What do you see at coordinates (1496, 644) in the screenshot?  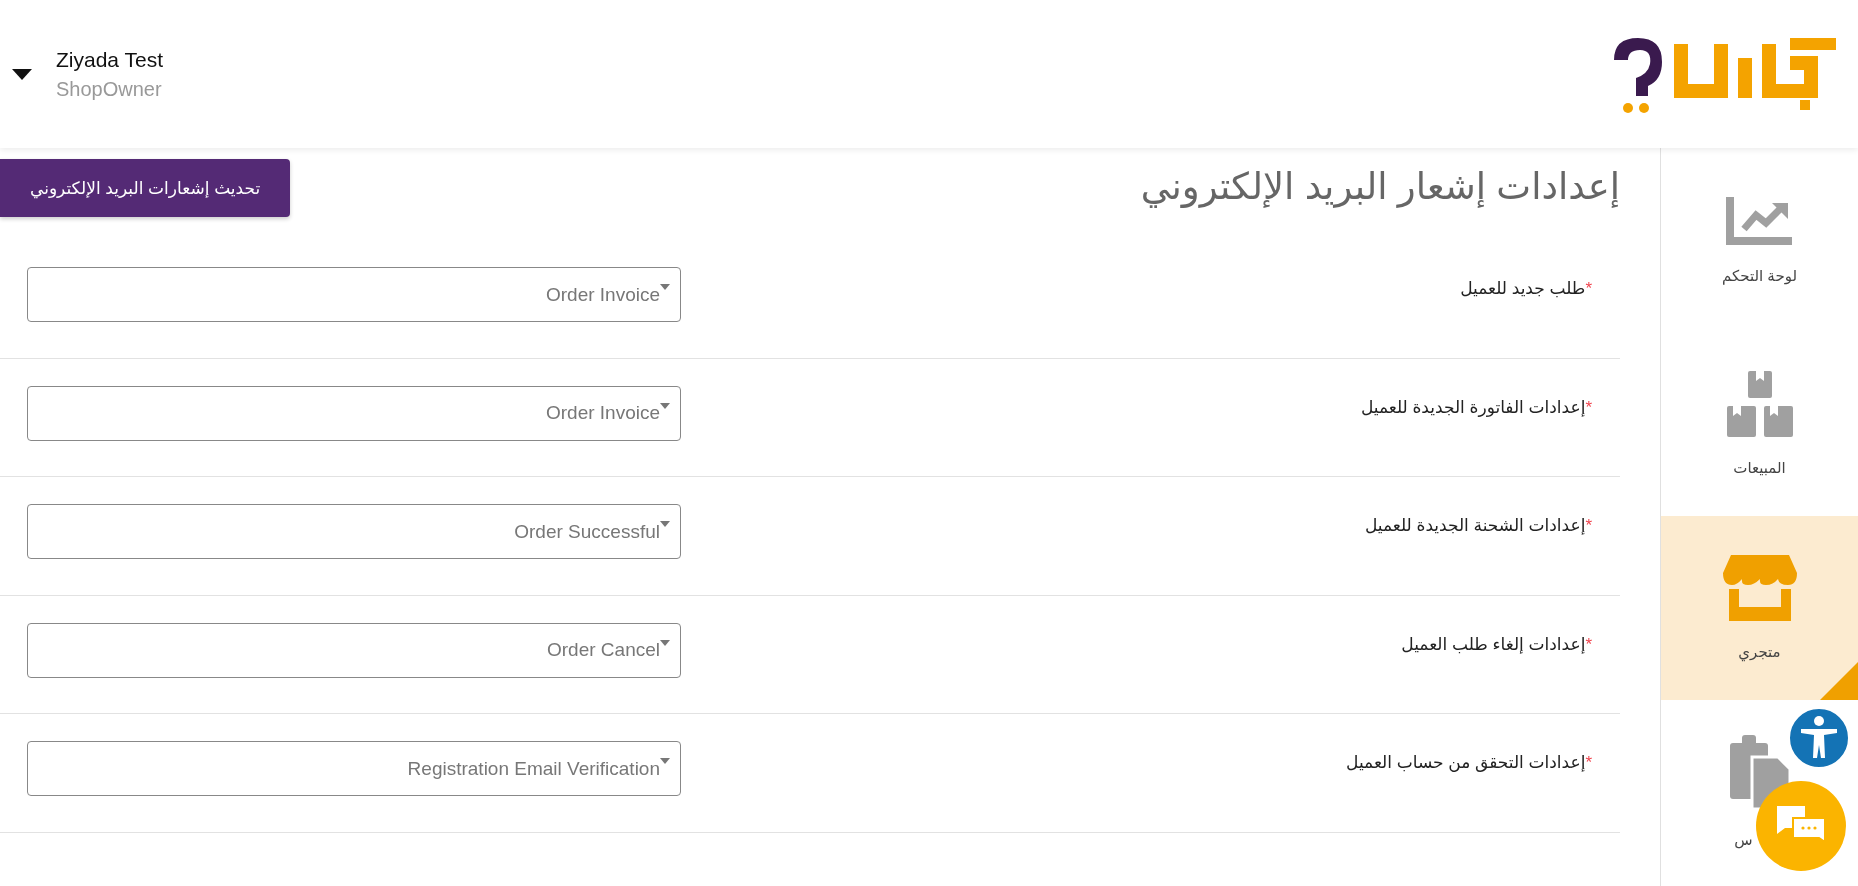 I see `field-label: * إعدادات إلغاء طلب العميل` at bounding box center [1496, 644].